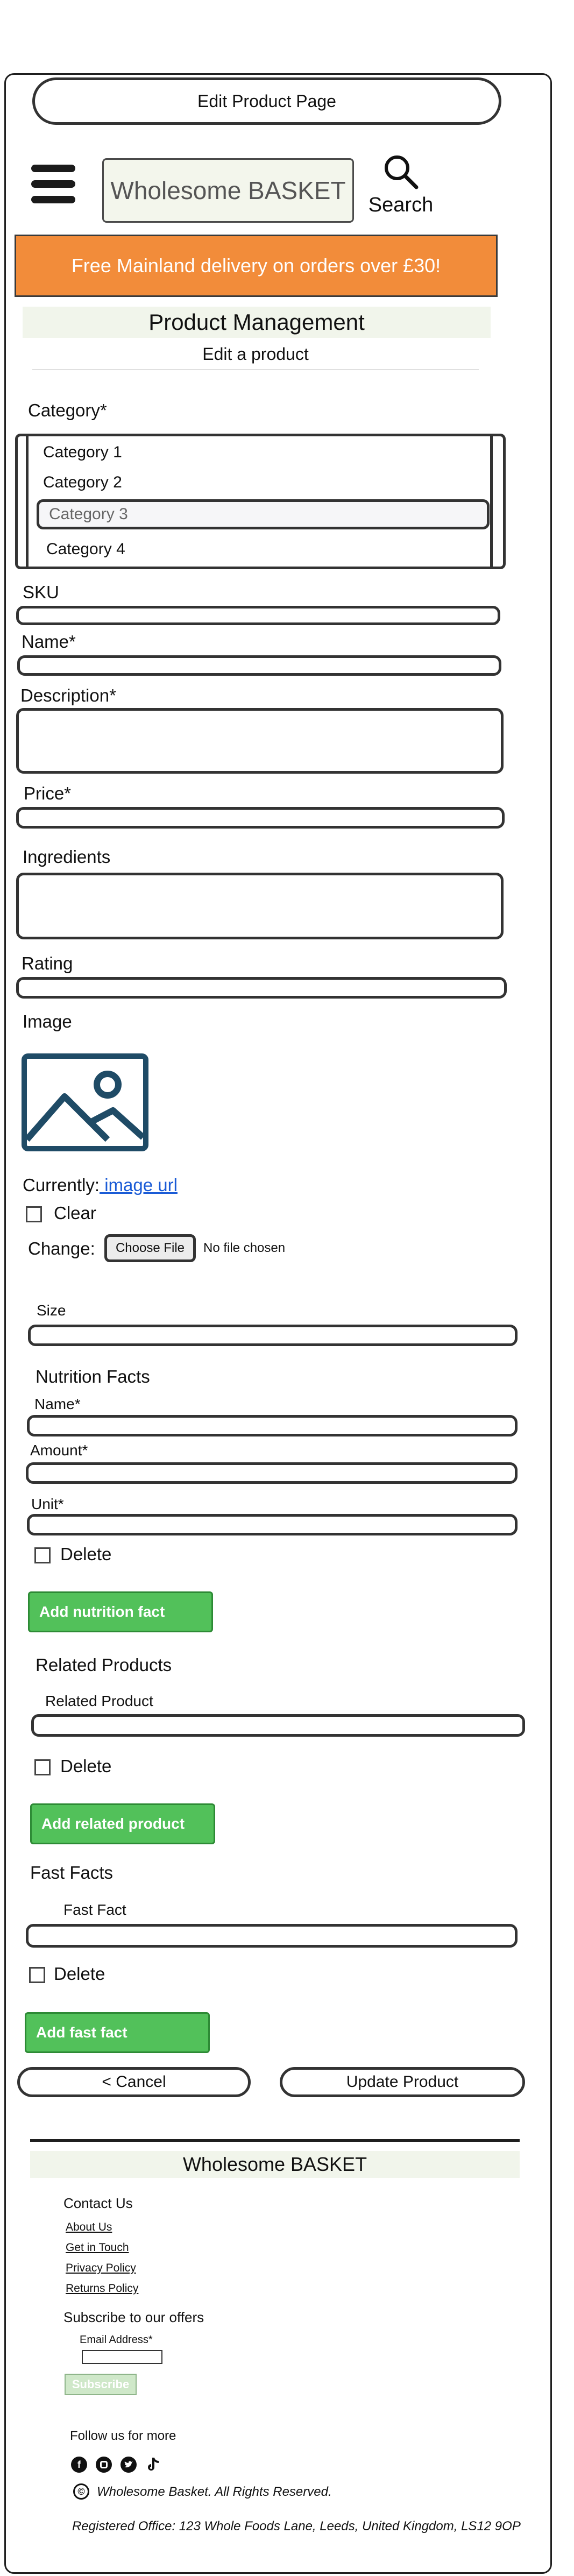 The image size is (574, 2576). Describe the element at coordinates (134, 2082) in the screenshot. I see `cancel-button: < Cancel` at that location.